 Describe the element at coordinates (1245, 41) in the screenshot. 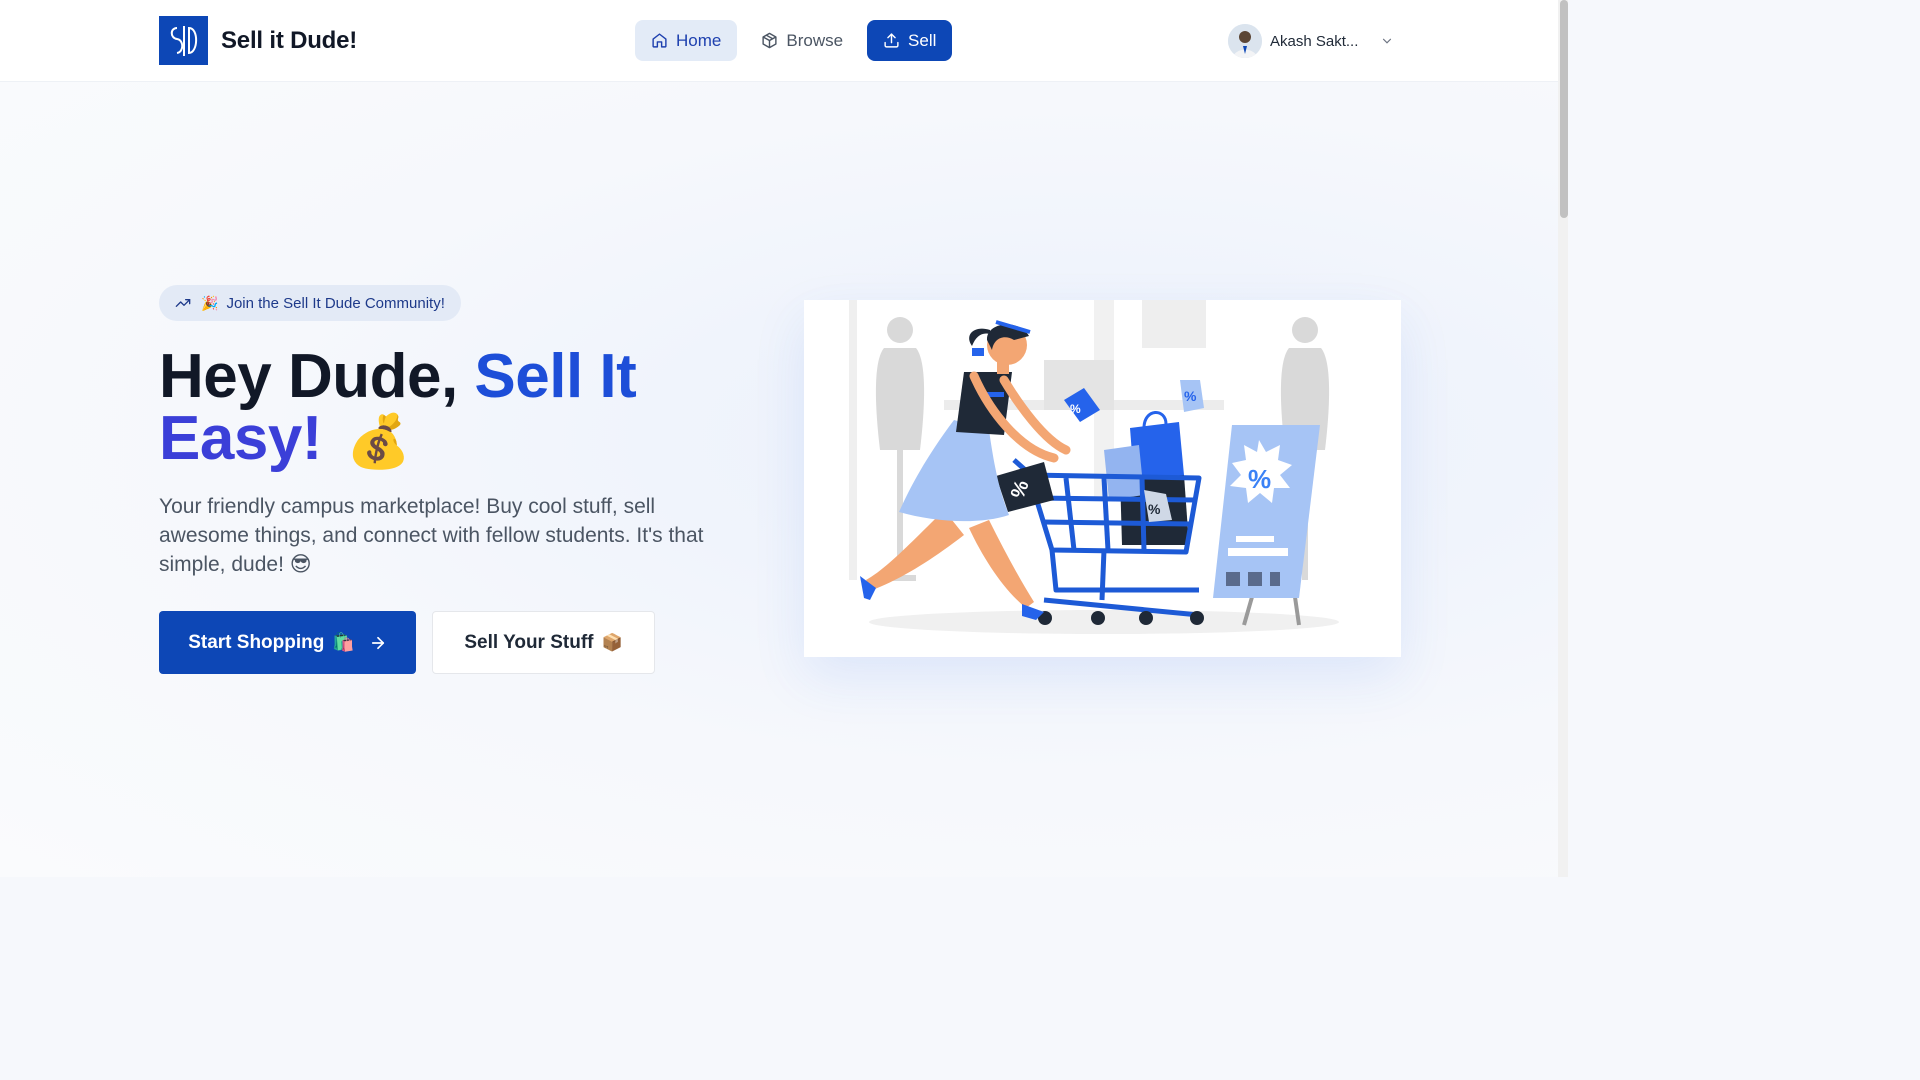

I see `user-avatar` at that location.